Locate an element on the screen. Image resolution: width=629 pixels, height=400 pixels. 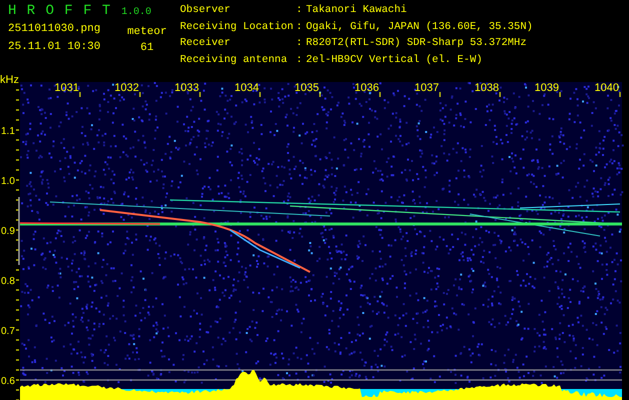
info-value: R820T2(RTL-SDR) SDR-Sharp 53.372MHz is located at coordinates (417, 44).